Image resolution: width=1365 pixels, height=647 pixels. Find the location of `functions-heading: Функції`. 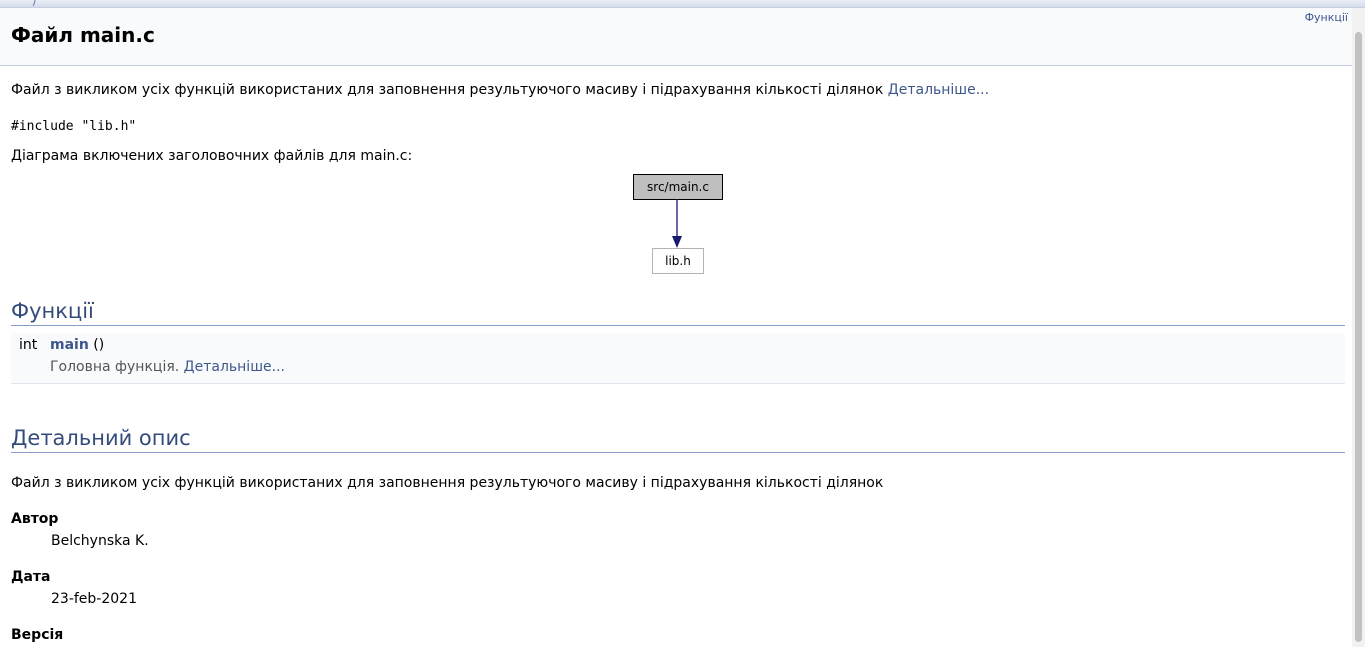

functions-heading: Функції is located at coordinates (678, 312).